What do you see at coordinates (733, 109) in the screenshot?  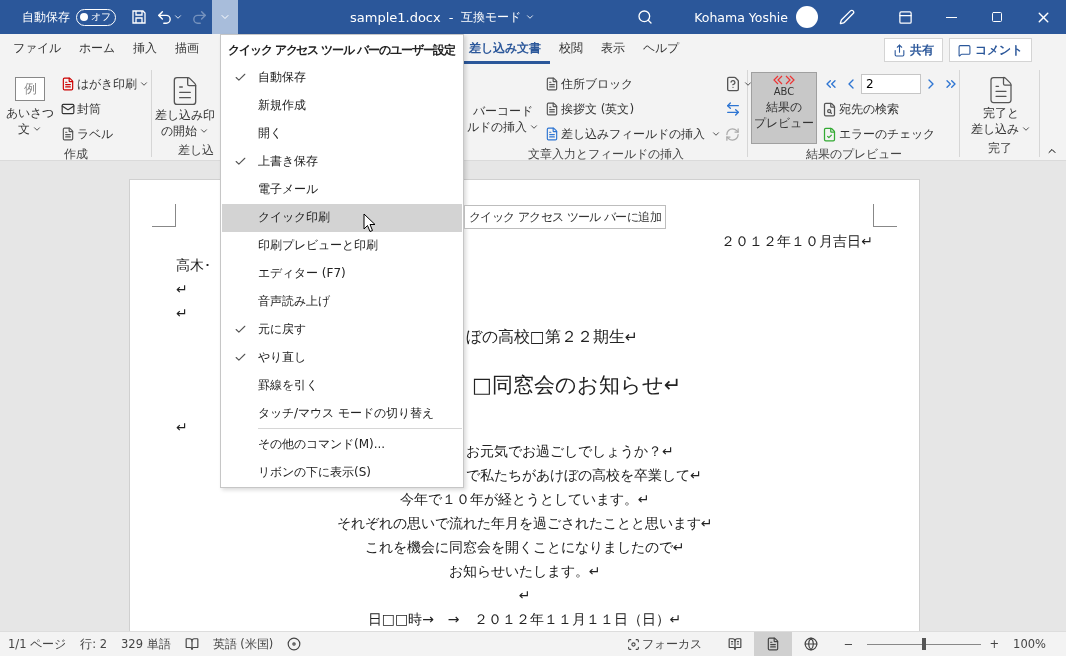 I see `swap-icon` at bounding box center [733, 109].